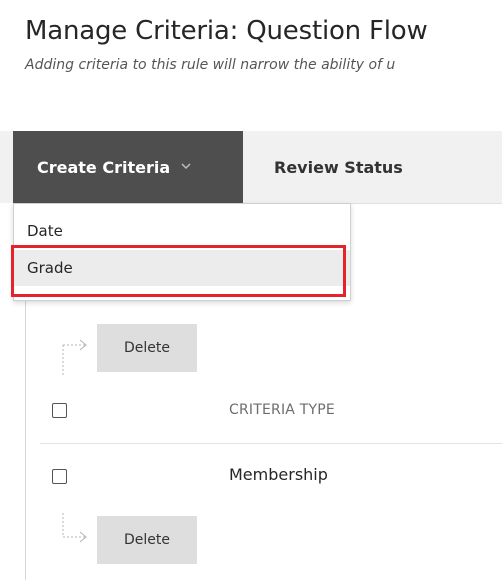 This screenshot has width=502, height=580. I want to click on review-status-label: Review Status, so click(338, 167).